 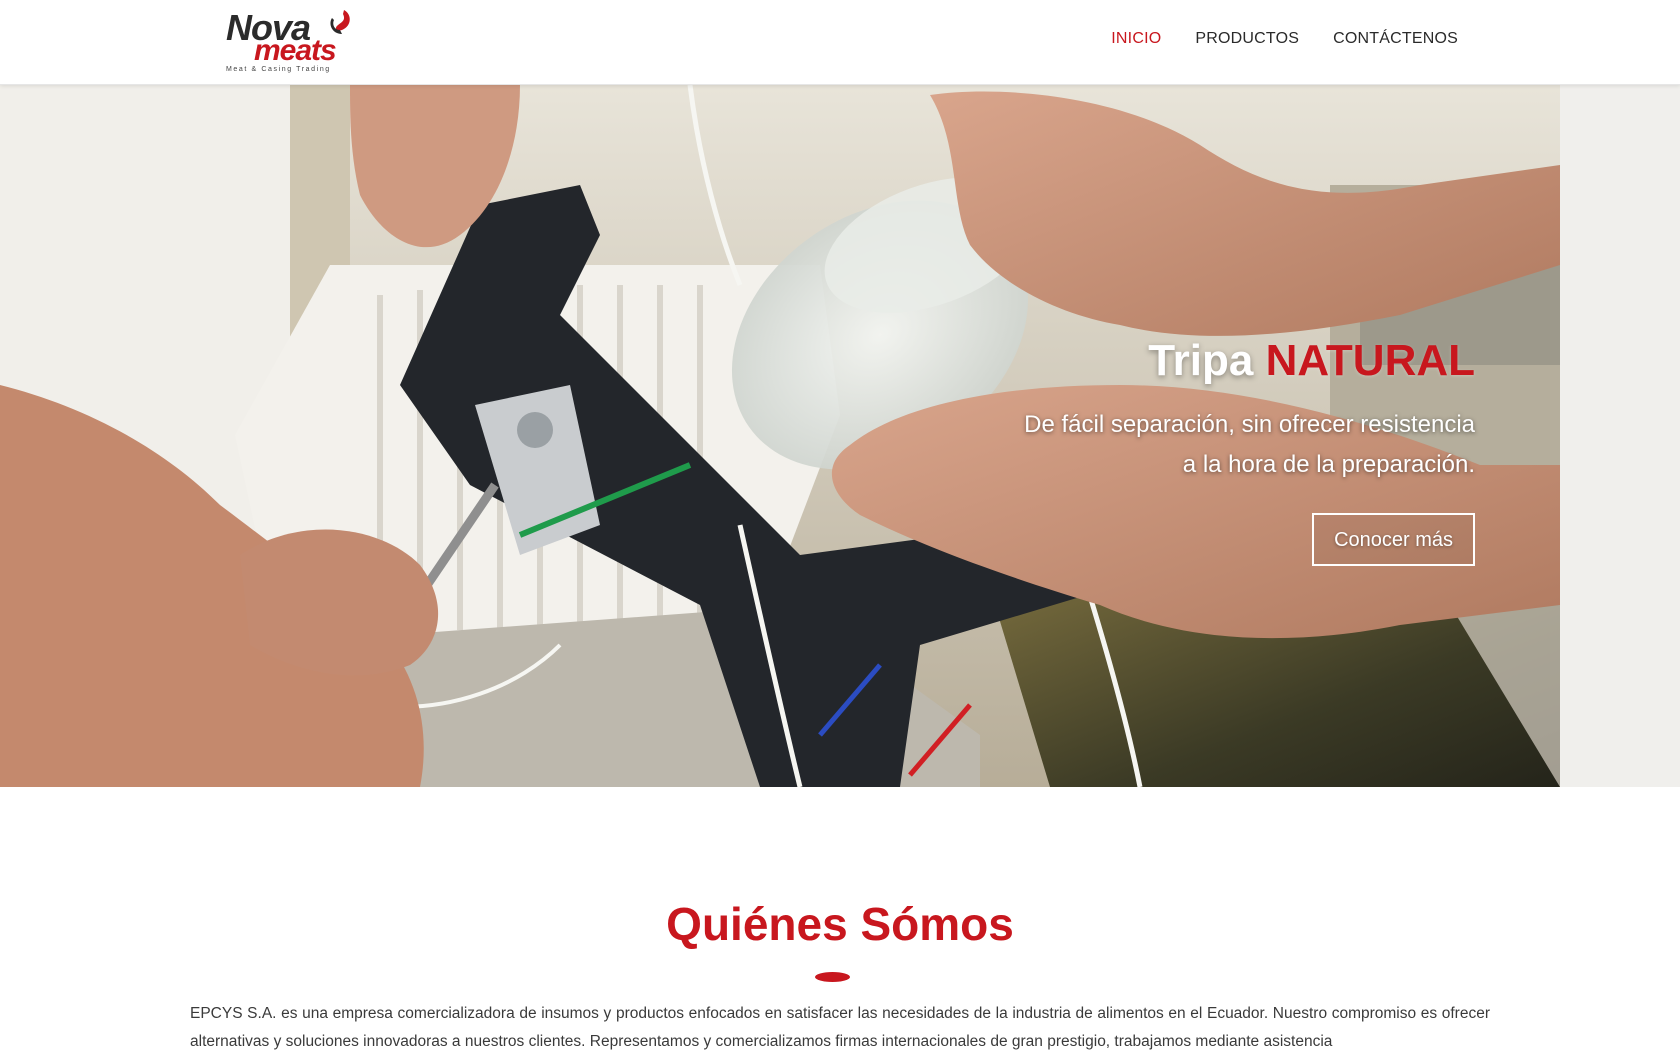 What do you see at coordinates (278, 69) in the screenshot?
I see `logo-tagline: Meat & Casing Trading` at bounding box center [278, 69].